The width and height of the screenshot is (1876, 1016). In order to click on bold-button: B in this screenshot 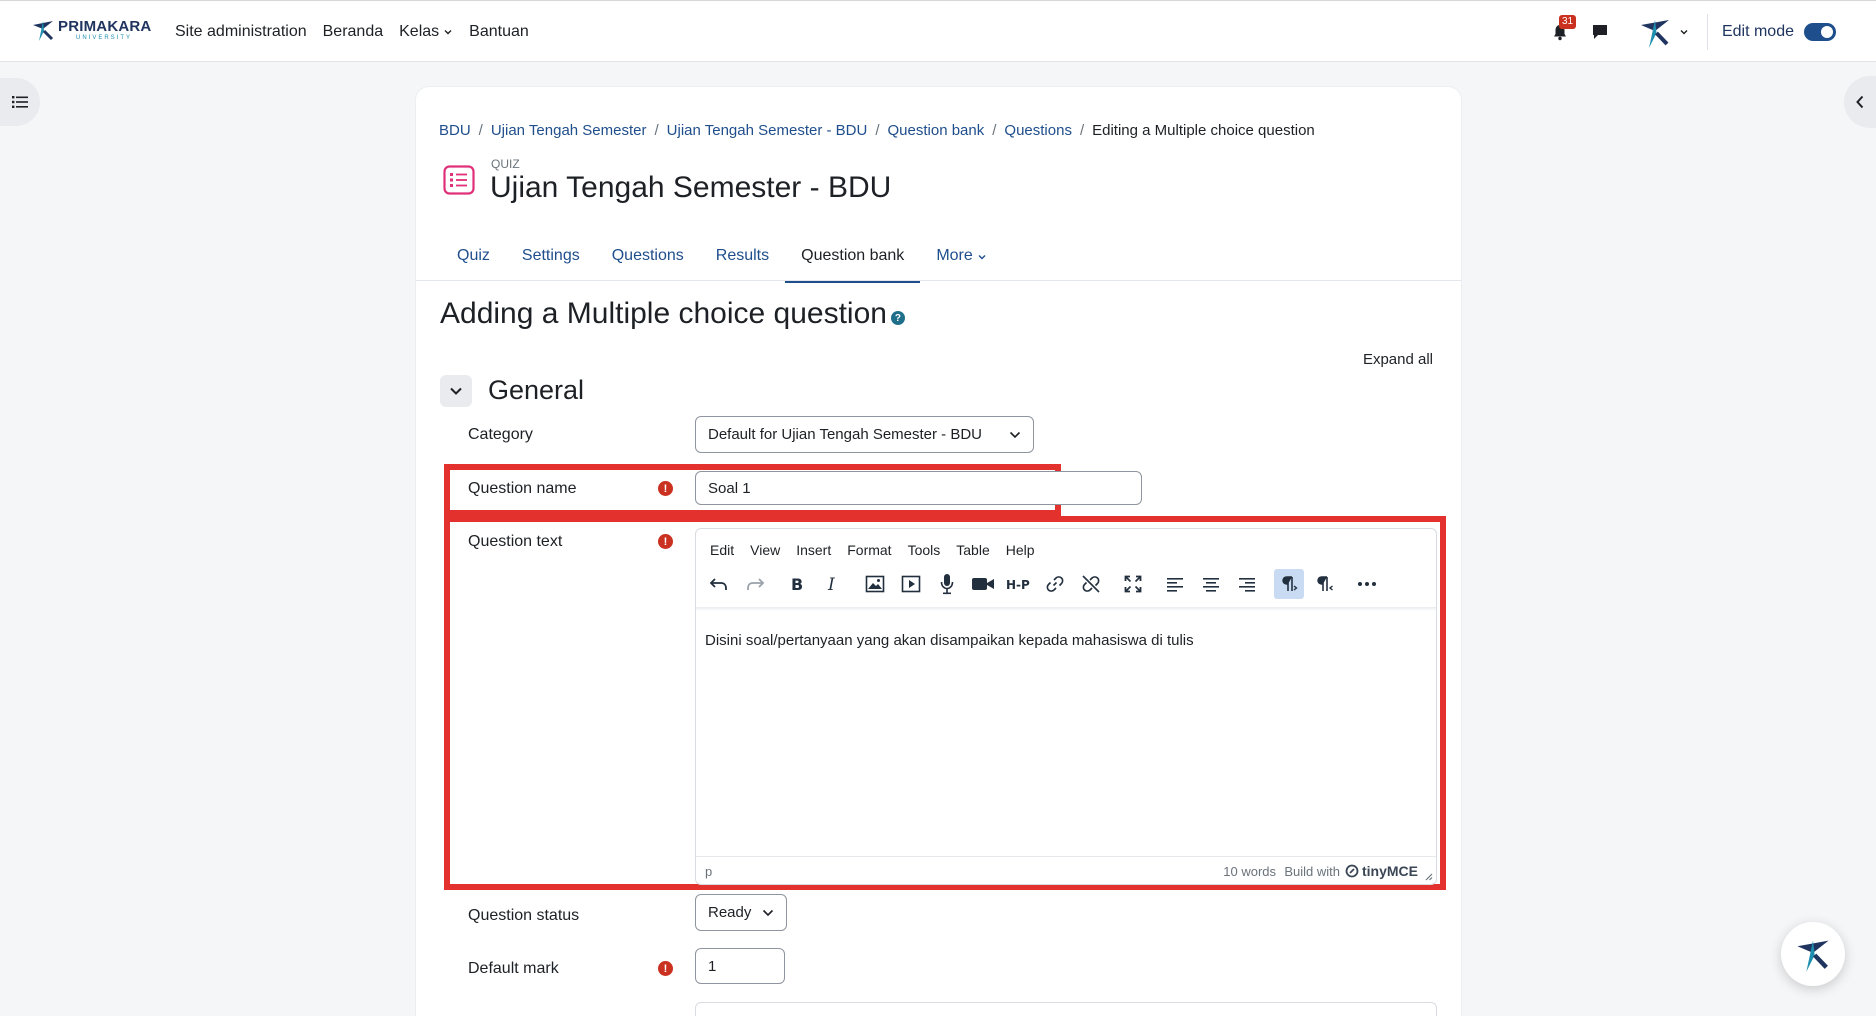, I will do `click(797, 584)`.